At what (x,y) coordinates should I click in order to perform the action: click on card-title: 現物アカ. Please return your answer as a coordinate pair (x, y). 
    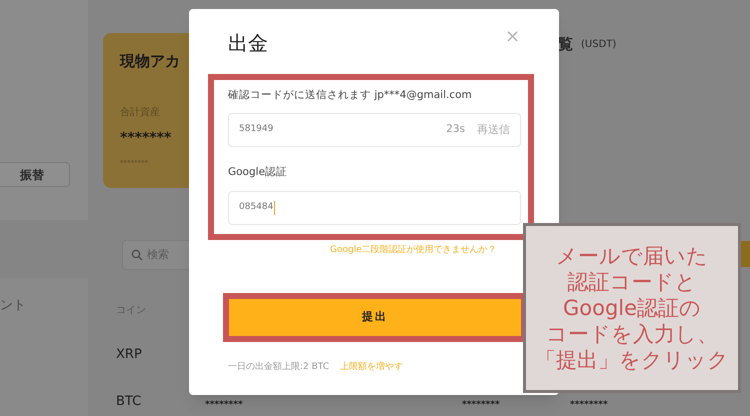
    Looking at the image, I should click on (150, 61).